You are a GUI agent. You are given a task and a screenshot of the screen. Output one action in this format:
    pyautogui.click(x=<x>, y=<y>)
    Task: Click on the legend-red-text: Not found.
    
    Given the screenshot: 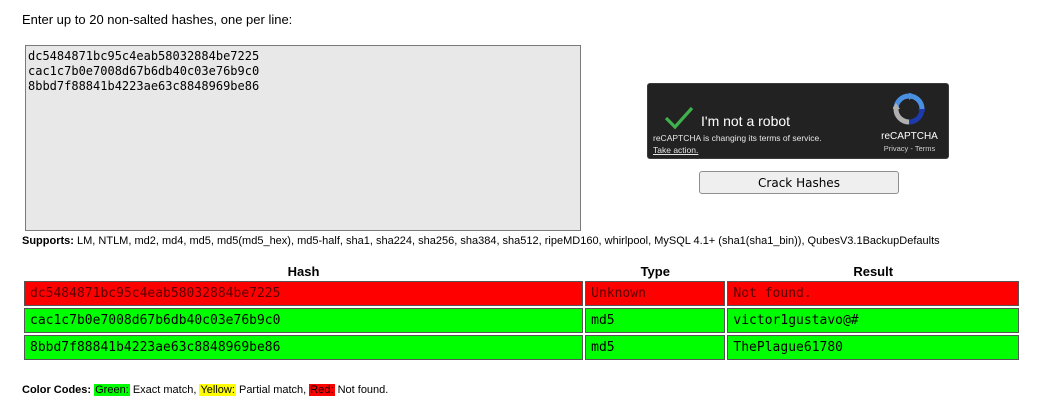 What is the action you would take?
    pyautogui.click(x=361, y=390)
    